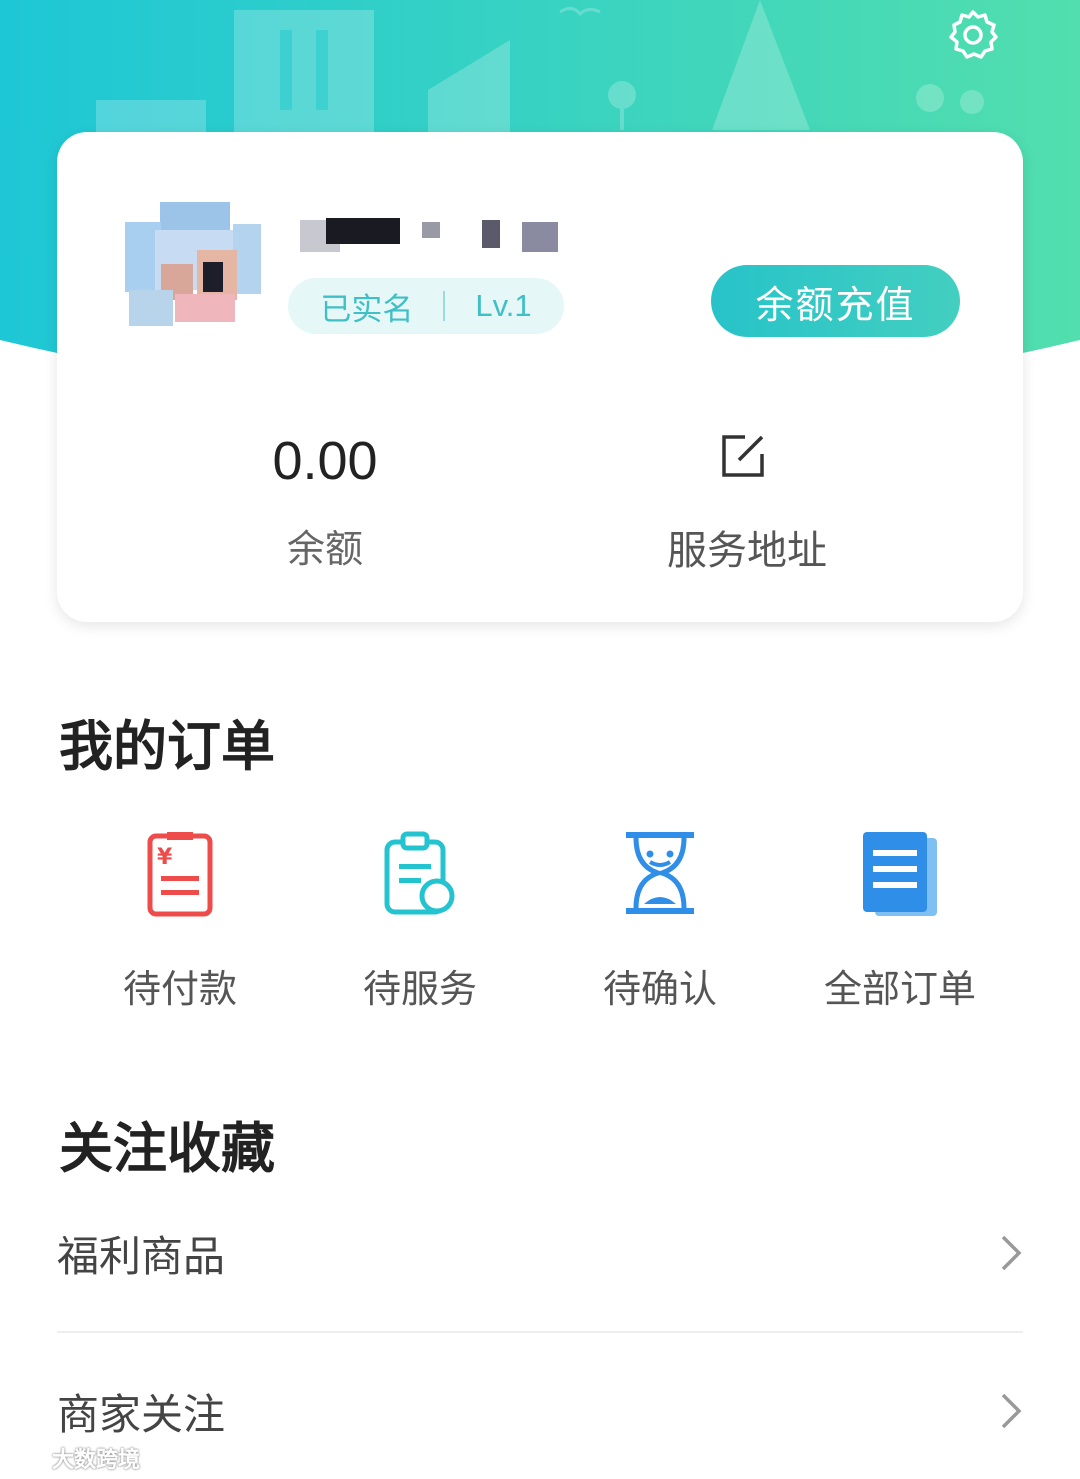 Image resolution: width=1080 pixels, height=1479 pixels. I want to click on username-pixelated, so click(435, 234).